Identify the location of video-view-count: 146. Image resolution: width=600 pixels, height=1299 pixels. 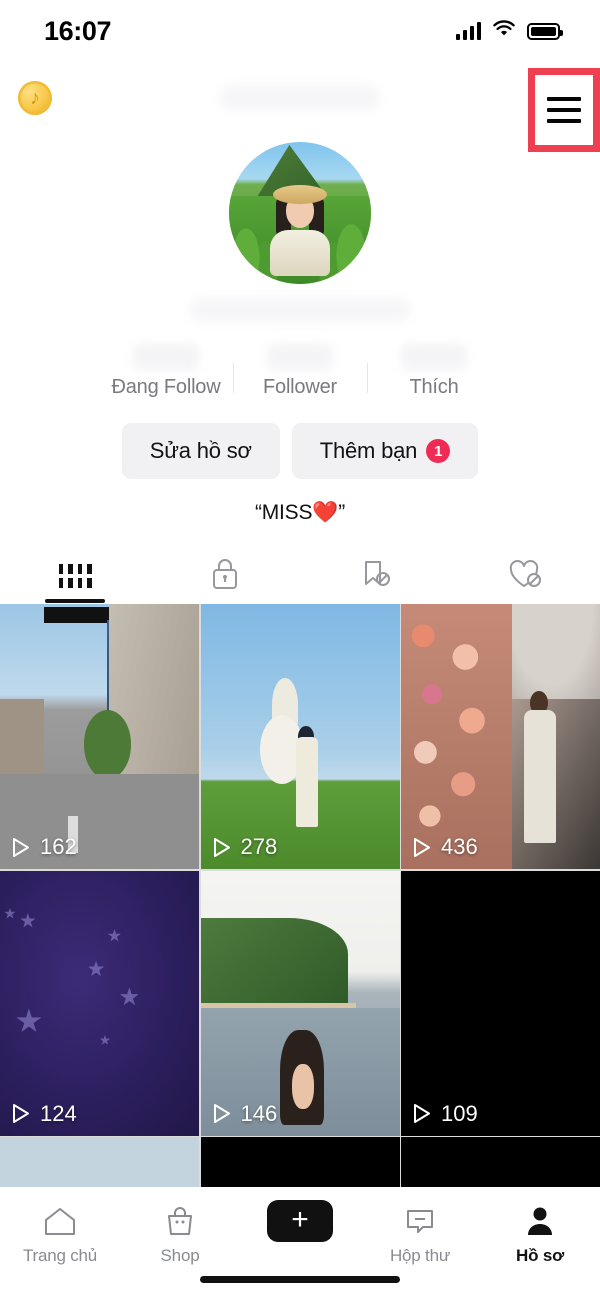
(259, 1113).